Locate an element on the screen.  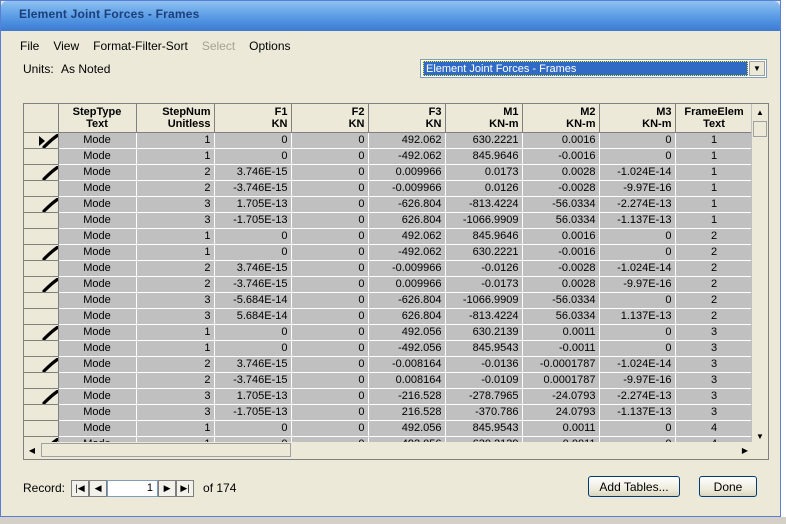
table-row: Mode 1 0 0 492.056 630.2139 0.0011 0 3 is located at coordinates (389, 332).